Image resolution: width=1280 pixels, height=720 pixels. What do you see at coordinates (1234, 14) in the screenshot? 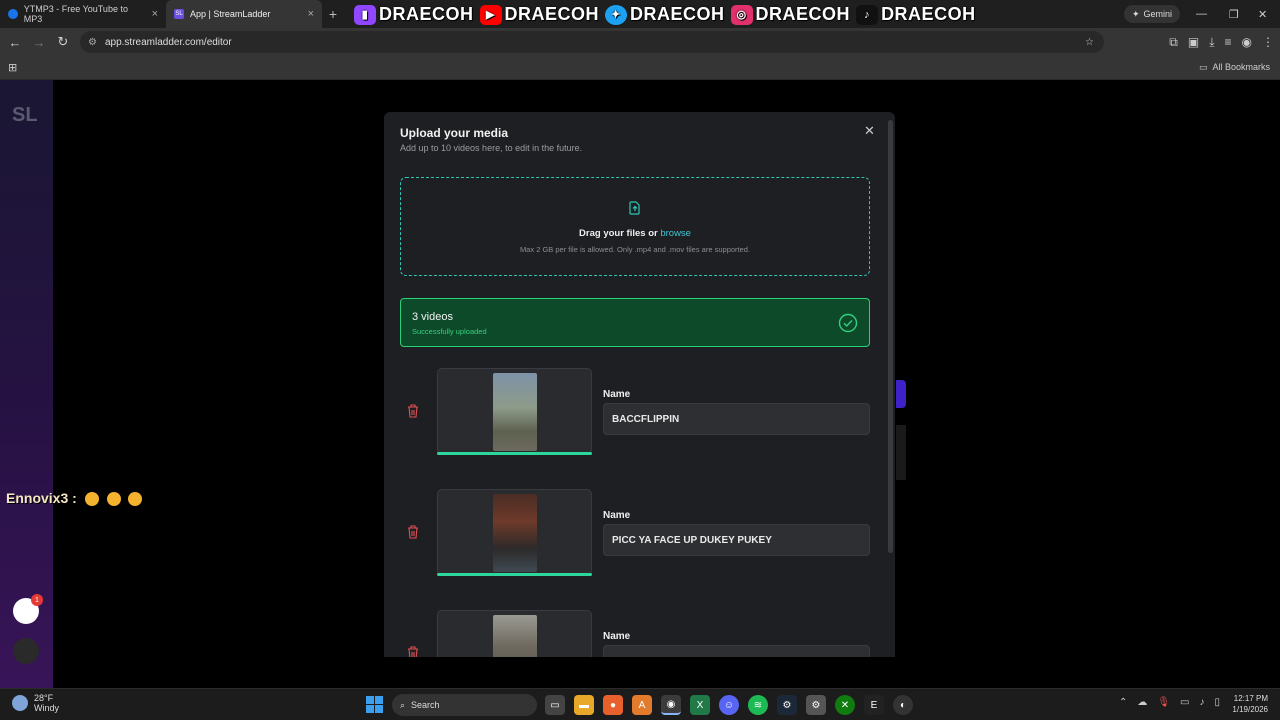
I see `restore-icon: ❐` at bounding box center [1234, 14].